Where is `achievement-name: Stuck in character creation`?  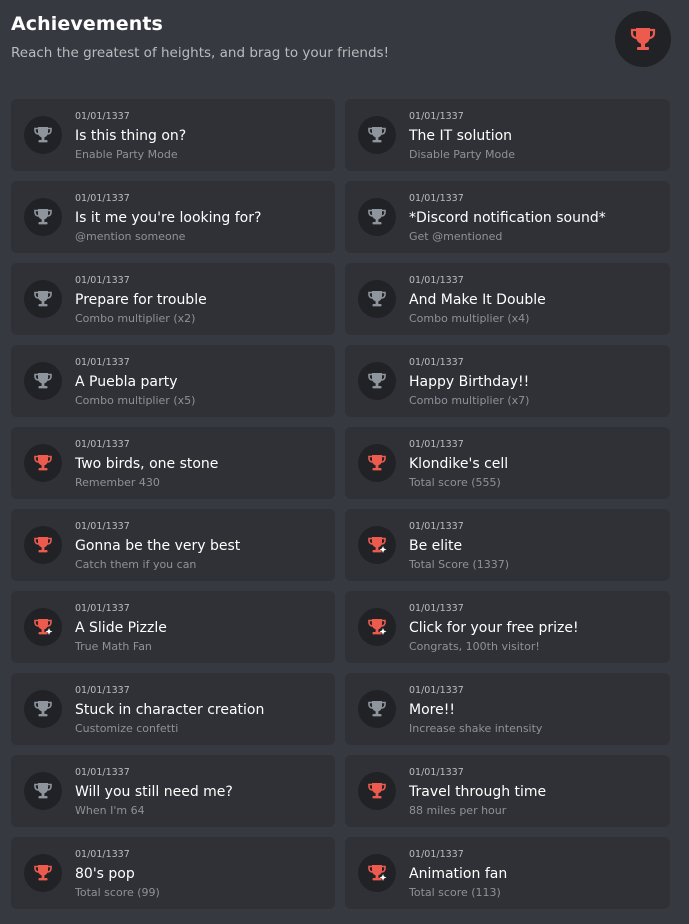 achievement-name: Stuck in character creation is located at coordinates (170, 710).